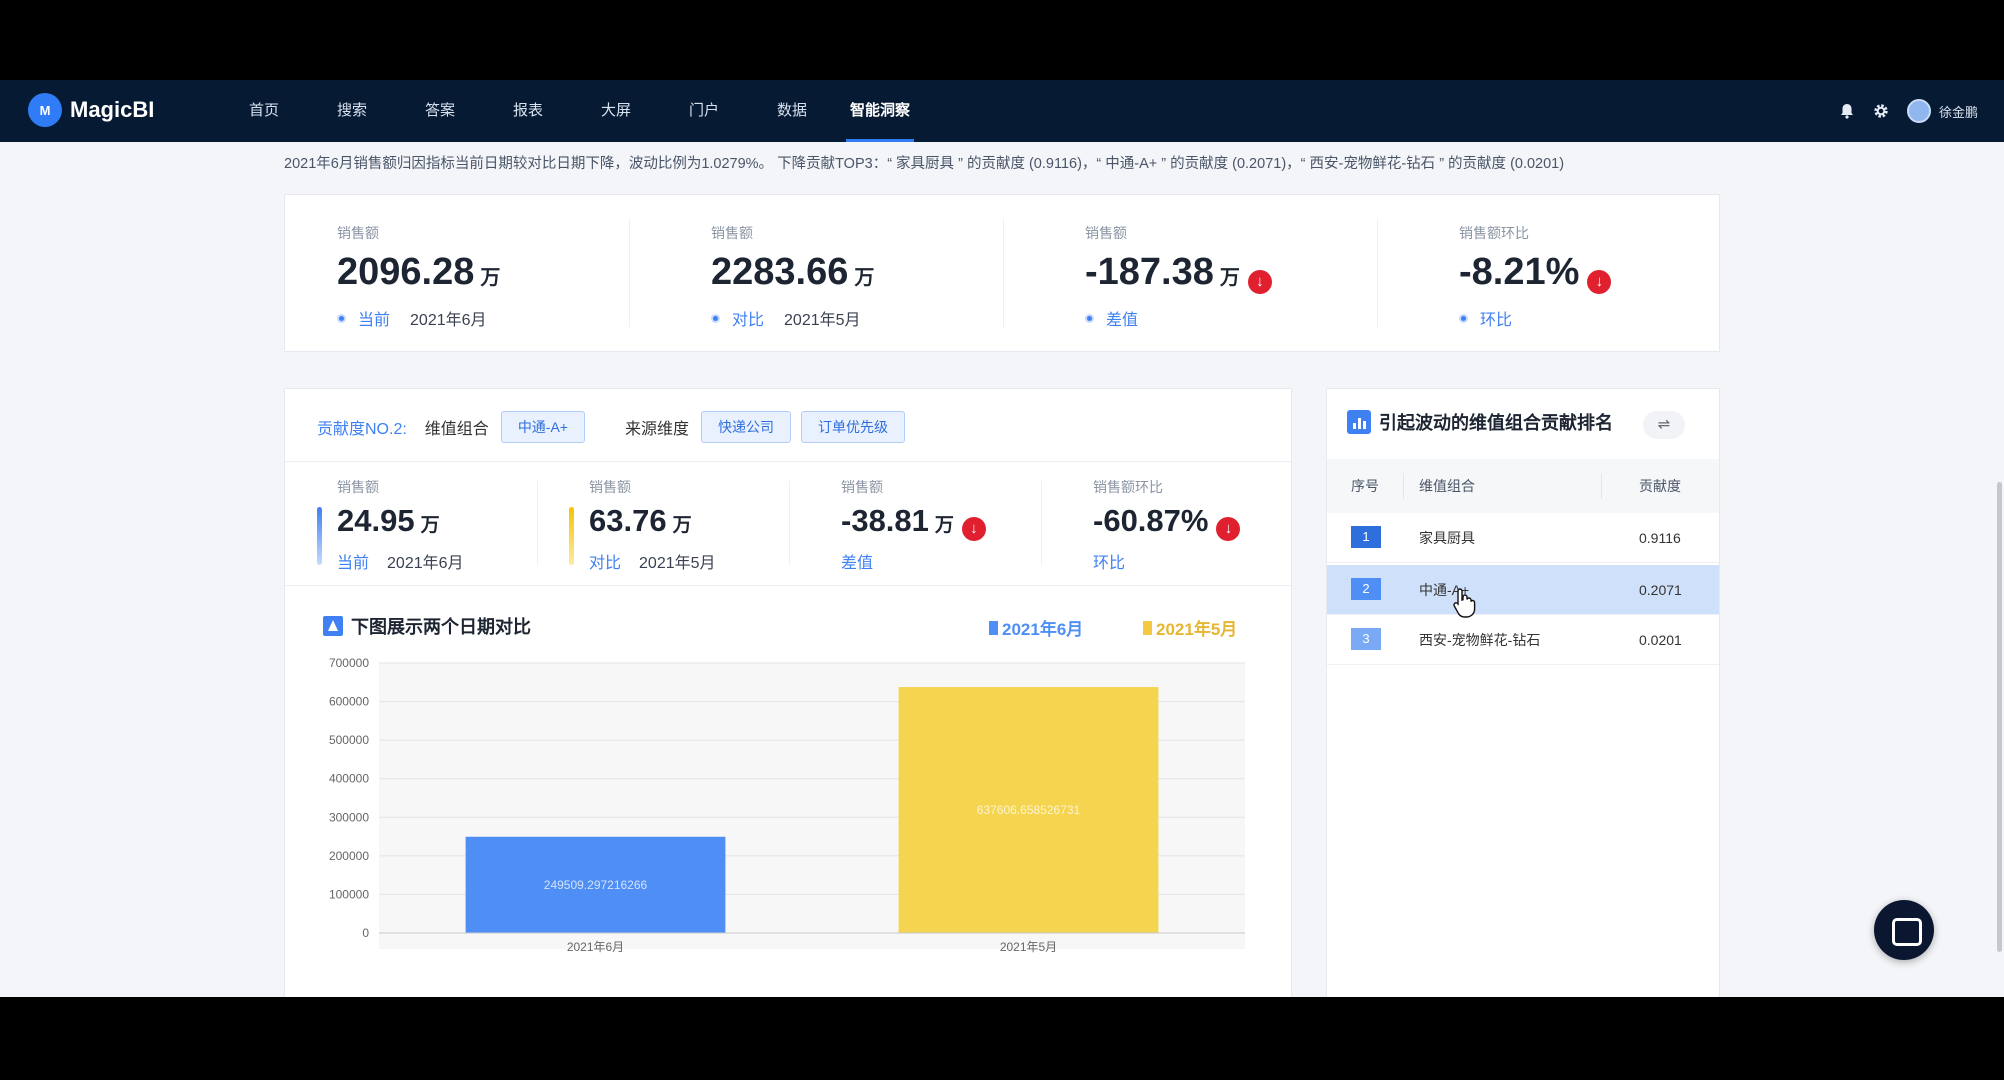  I want to click on brand-name: MagicBI, so click(112, 109).